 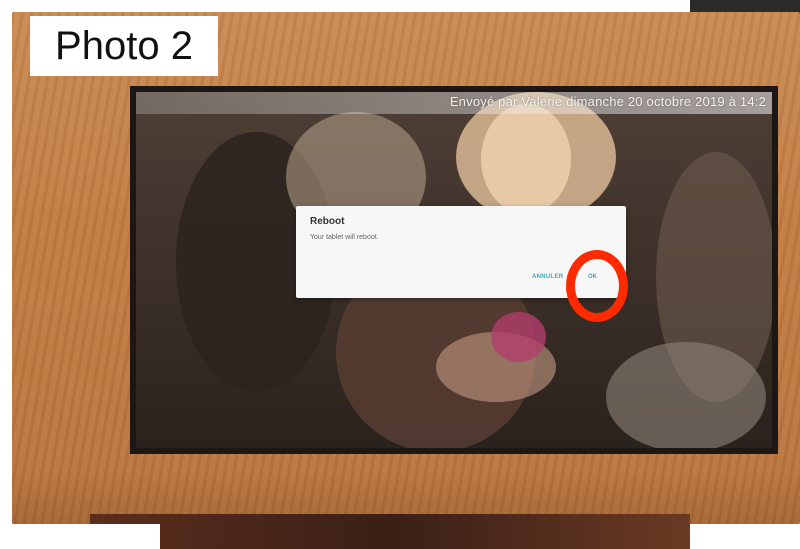 I want to click on background-shape, so click(x=686, y=395).